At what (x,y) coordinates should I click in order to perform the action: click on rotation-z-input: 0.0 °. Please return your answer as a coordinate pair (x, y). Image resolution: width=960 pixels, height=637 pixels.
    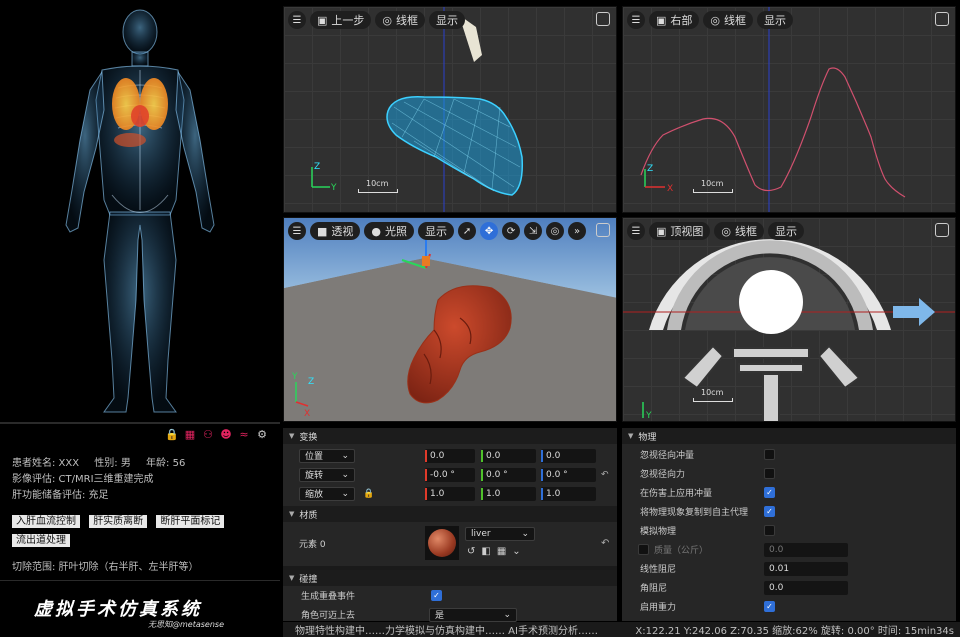
    Looking at the image, I should click on (568, 474).